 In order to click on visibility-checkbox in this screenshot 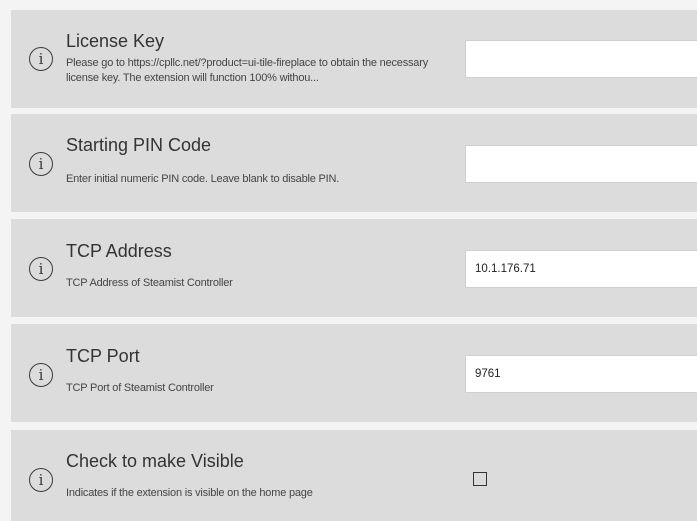, I will do `click(480, 479)`.